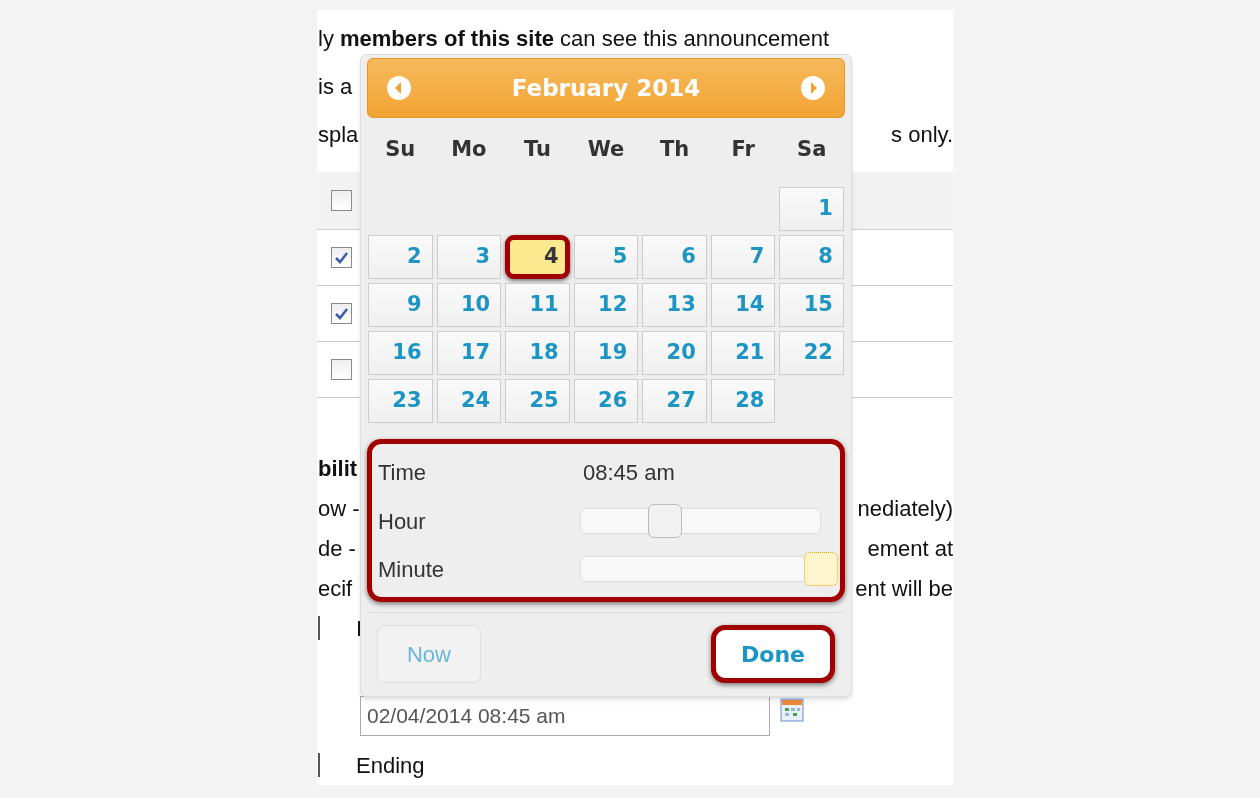 The height and width of the screenshot is (798, 1260). I want to click on next-icon, so click(813, 87).